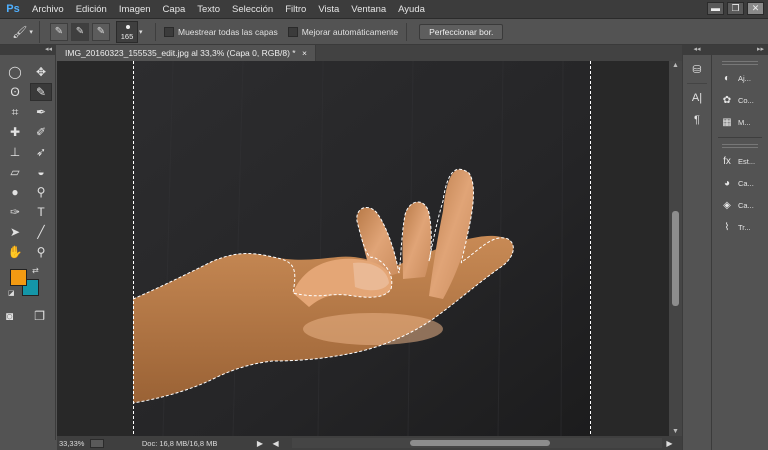 The width and height of the screenshot is (768, 450). What do you see at coordinates (41, 232) in the screenshot?
I see `line-tool-icon: ╱` at bounding box center [41, 232].